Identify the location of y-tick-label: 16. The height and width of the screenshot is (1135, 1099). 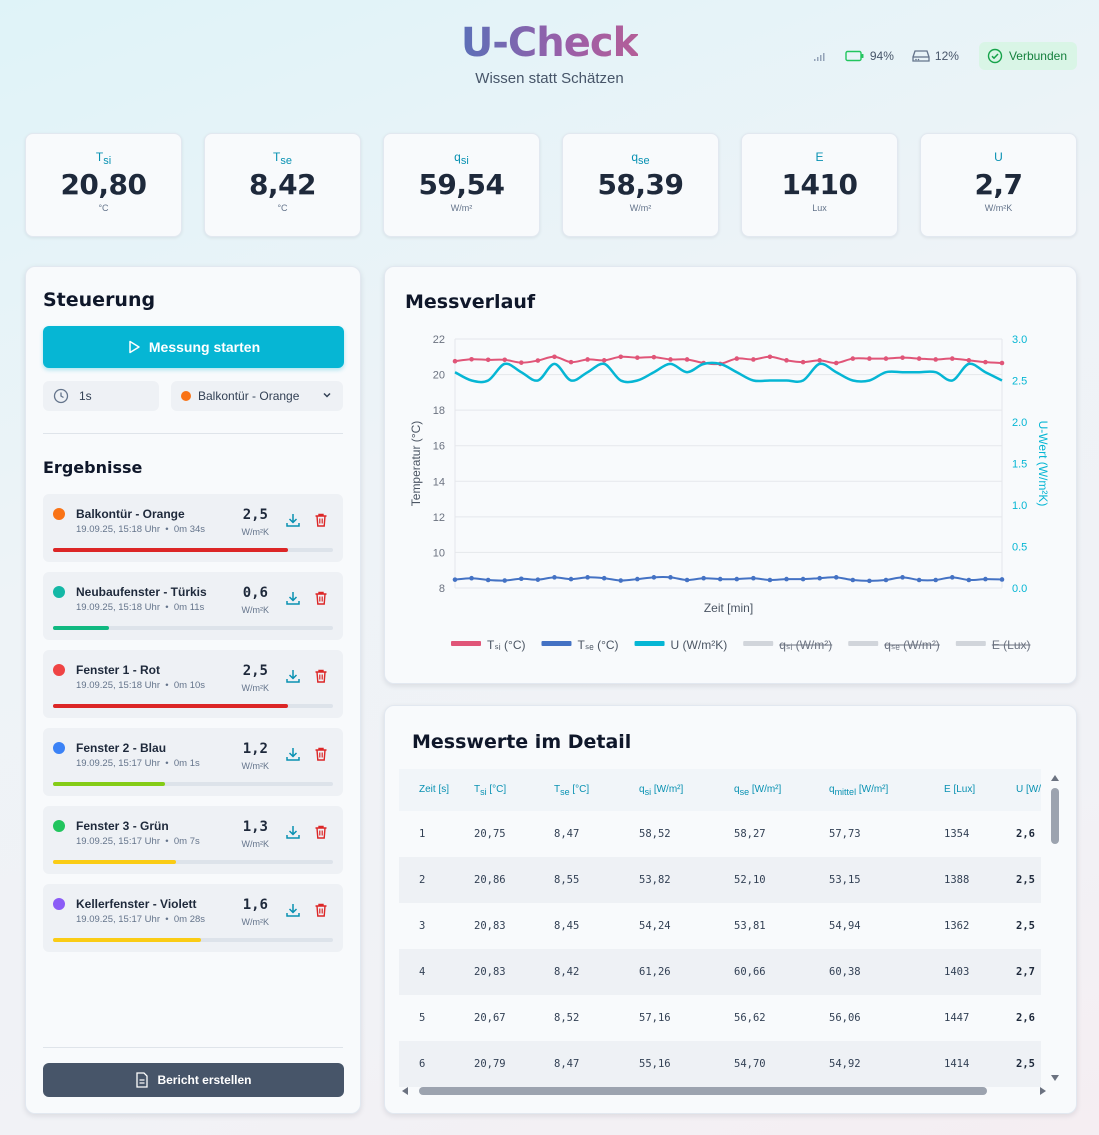
(439, 447).